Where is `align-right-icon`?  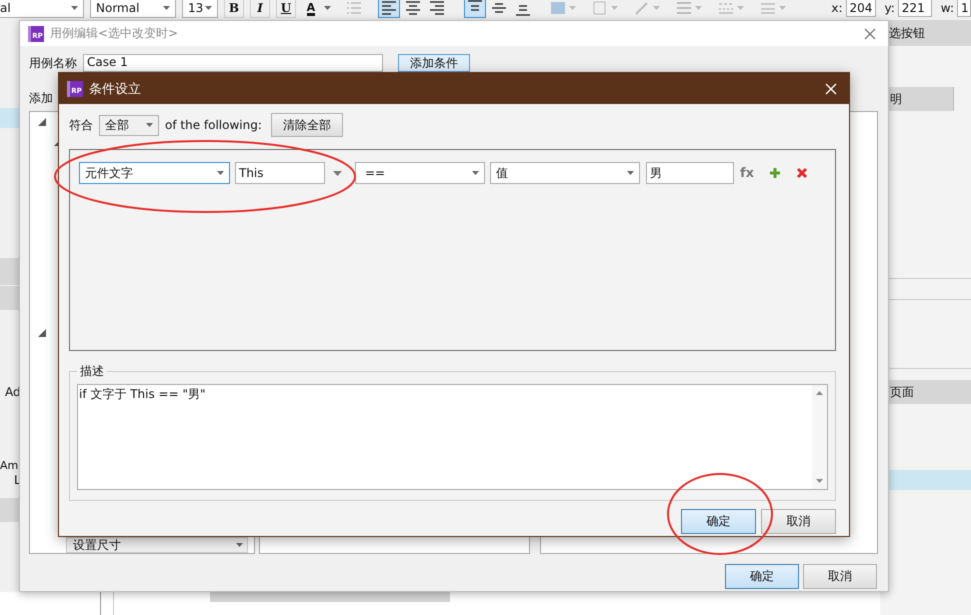 align-right-icon is located at coordinates (437, 8).